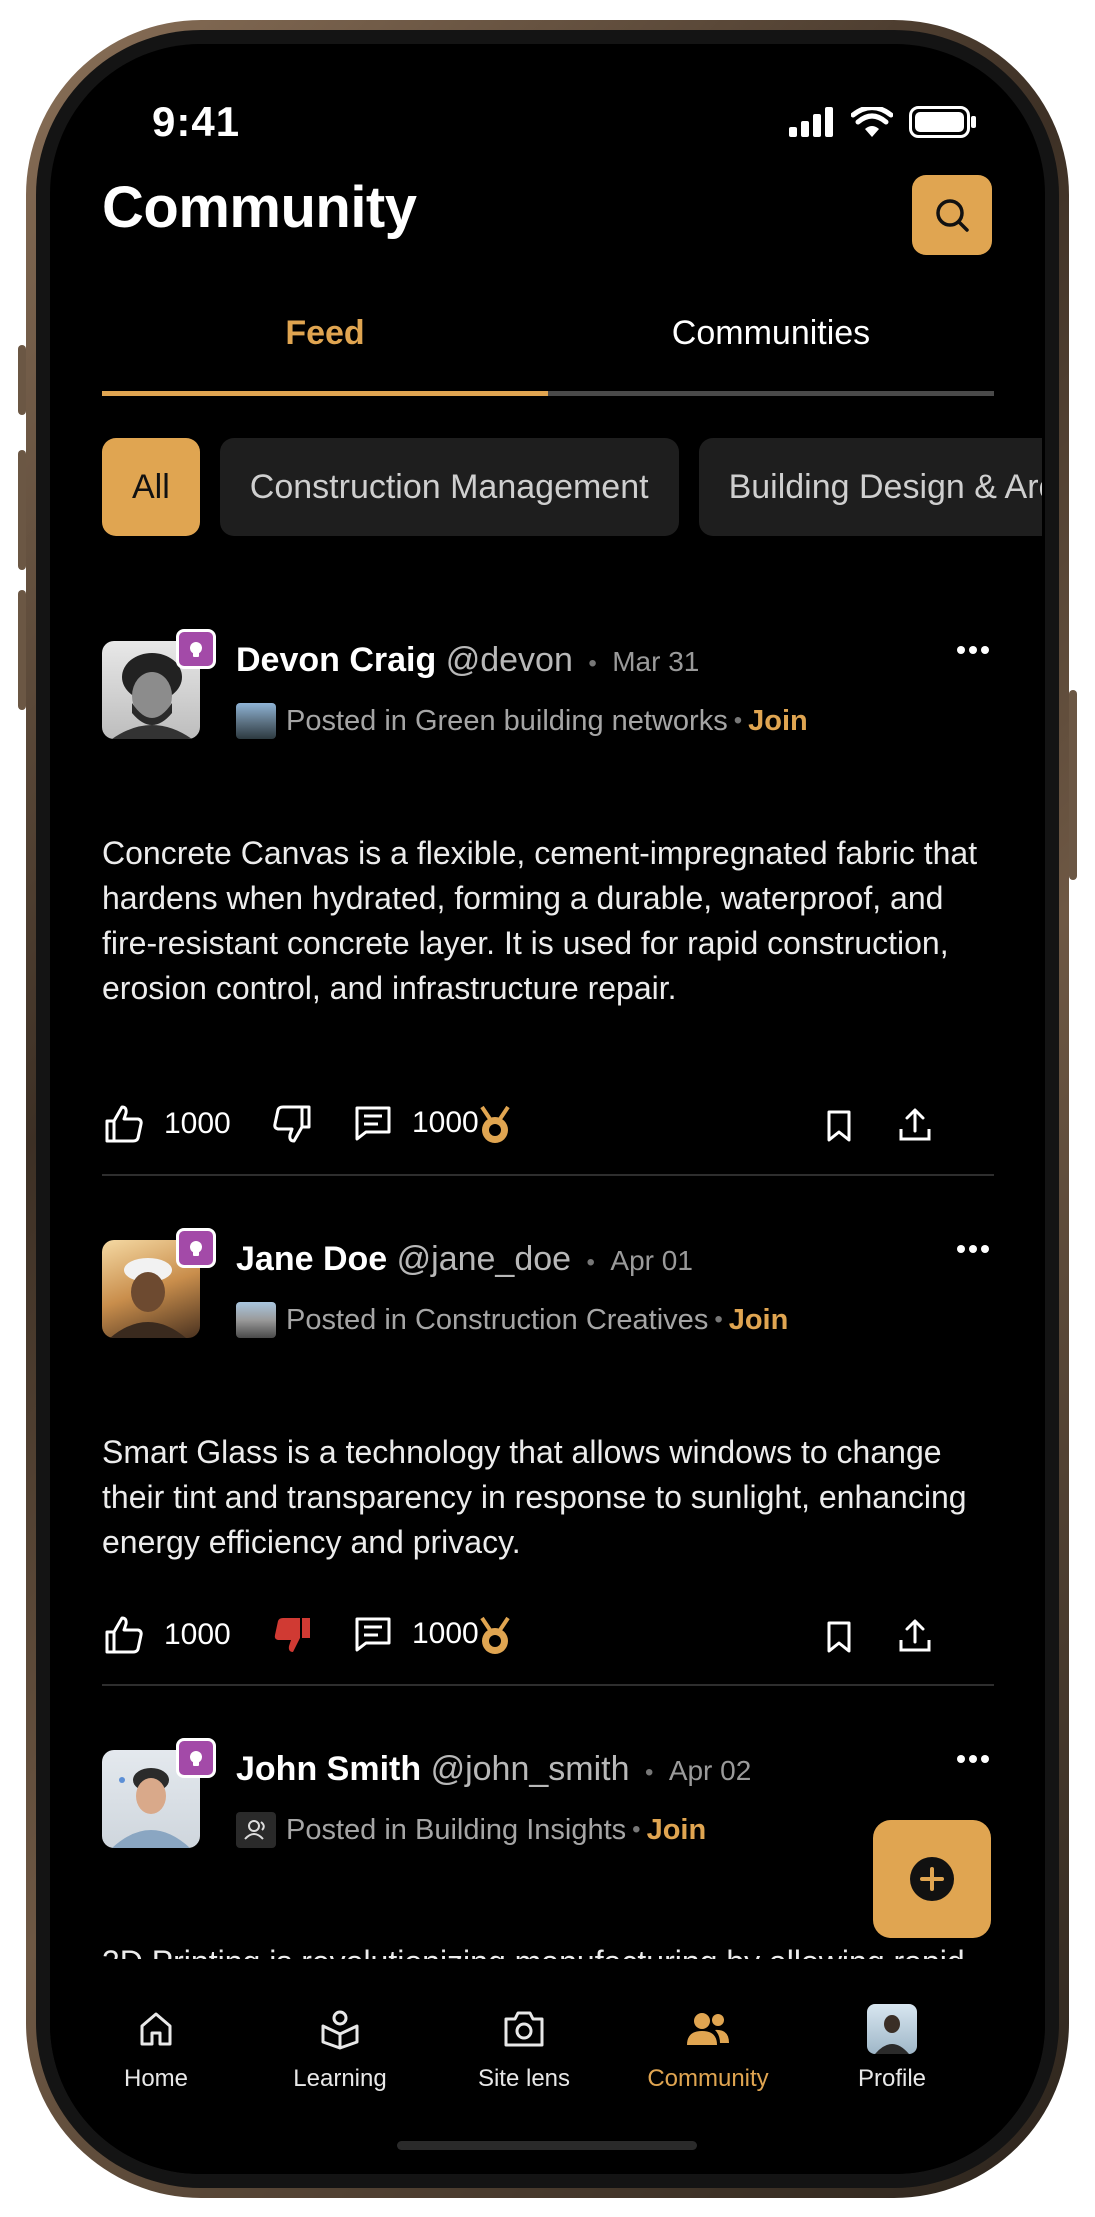  I want to click on post-date: Apr 01, so click(651, 1260).